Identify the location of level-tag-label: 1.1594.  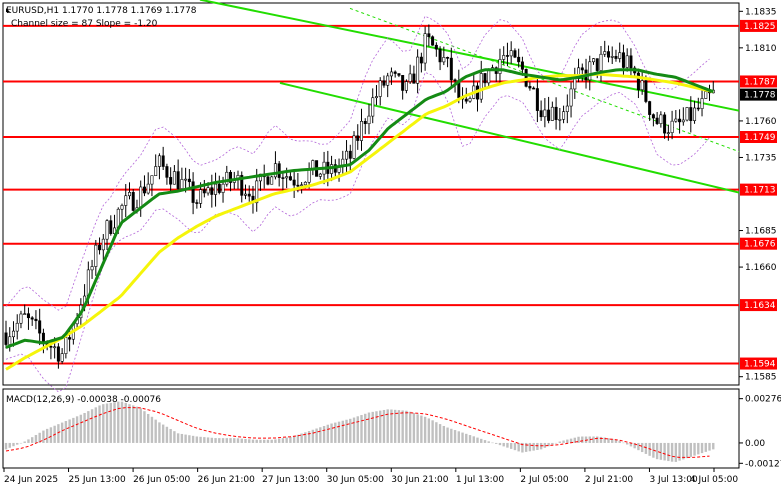
(760, 365).